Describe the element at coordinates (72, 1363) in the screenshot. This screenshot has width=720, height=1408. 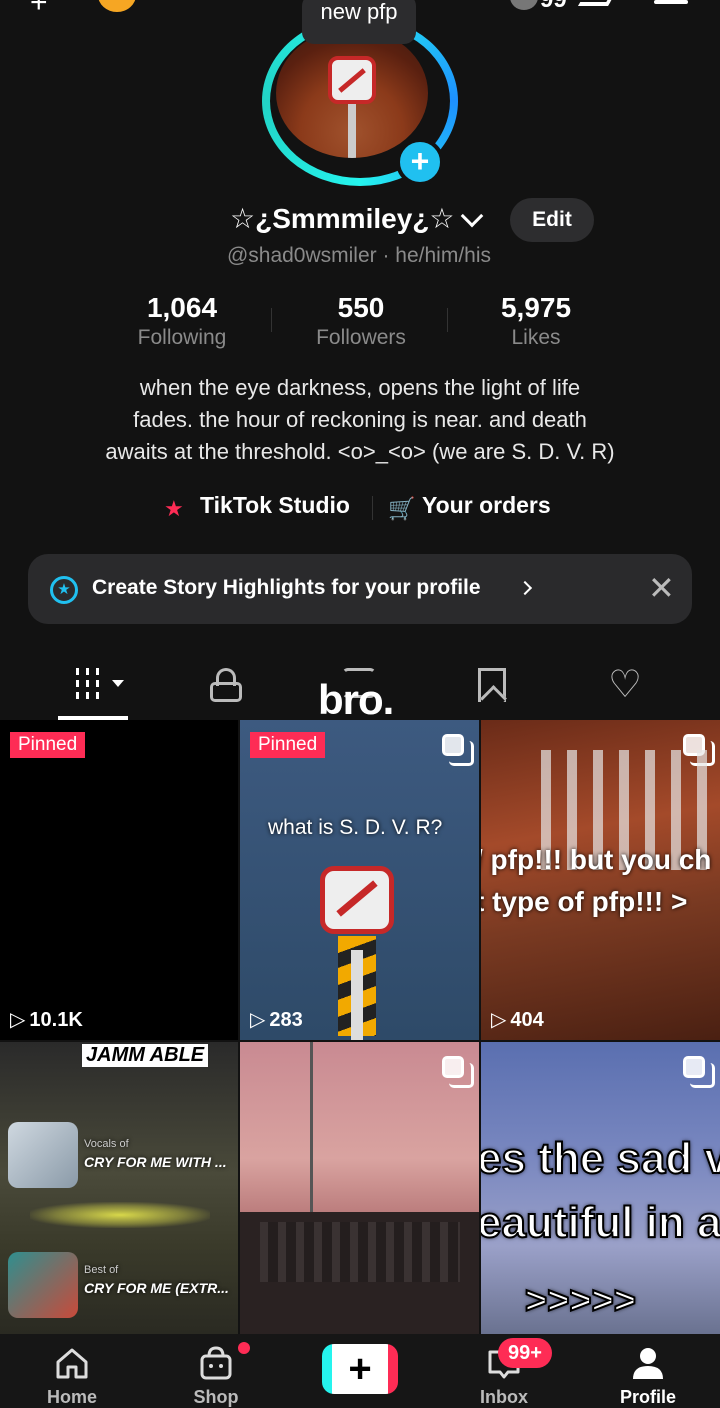
I see `home-icon` at that location.